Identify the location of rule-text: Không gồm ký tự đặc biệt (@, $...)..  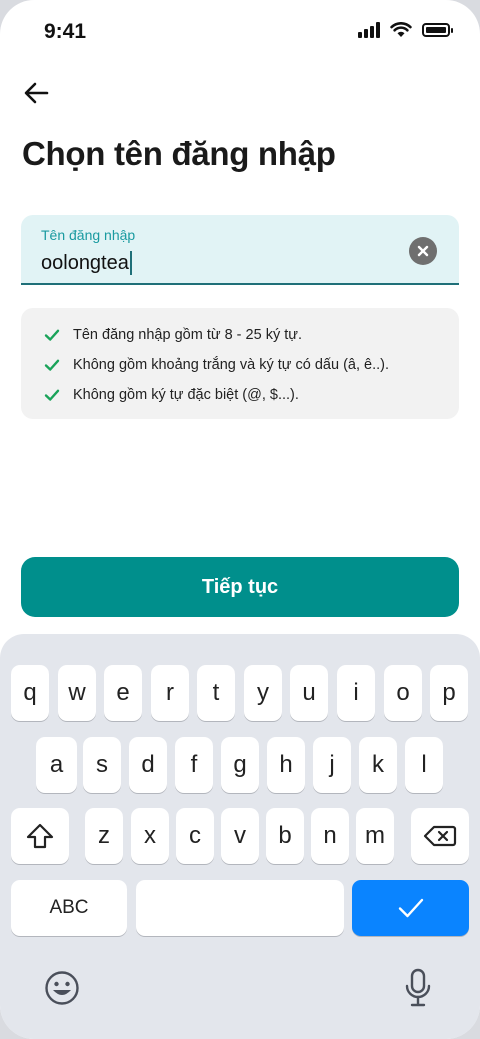
(186, 395).